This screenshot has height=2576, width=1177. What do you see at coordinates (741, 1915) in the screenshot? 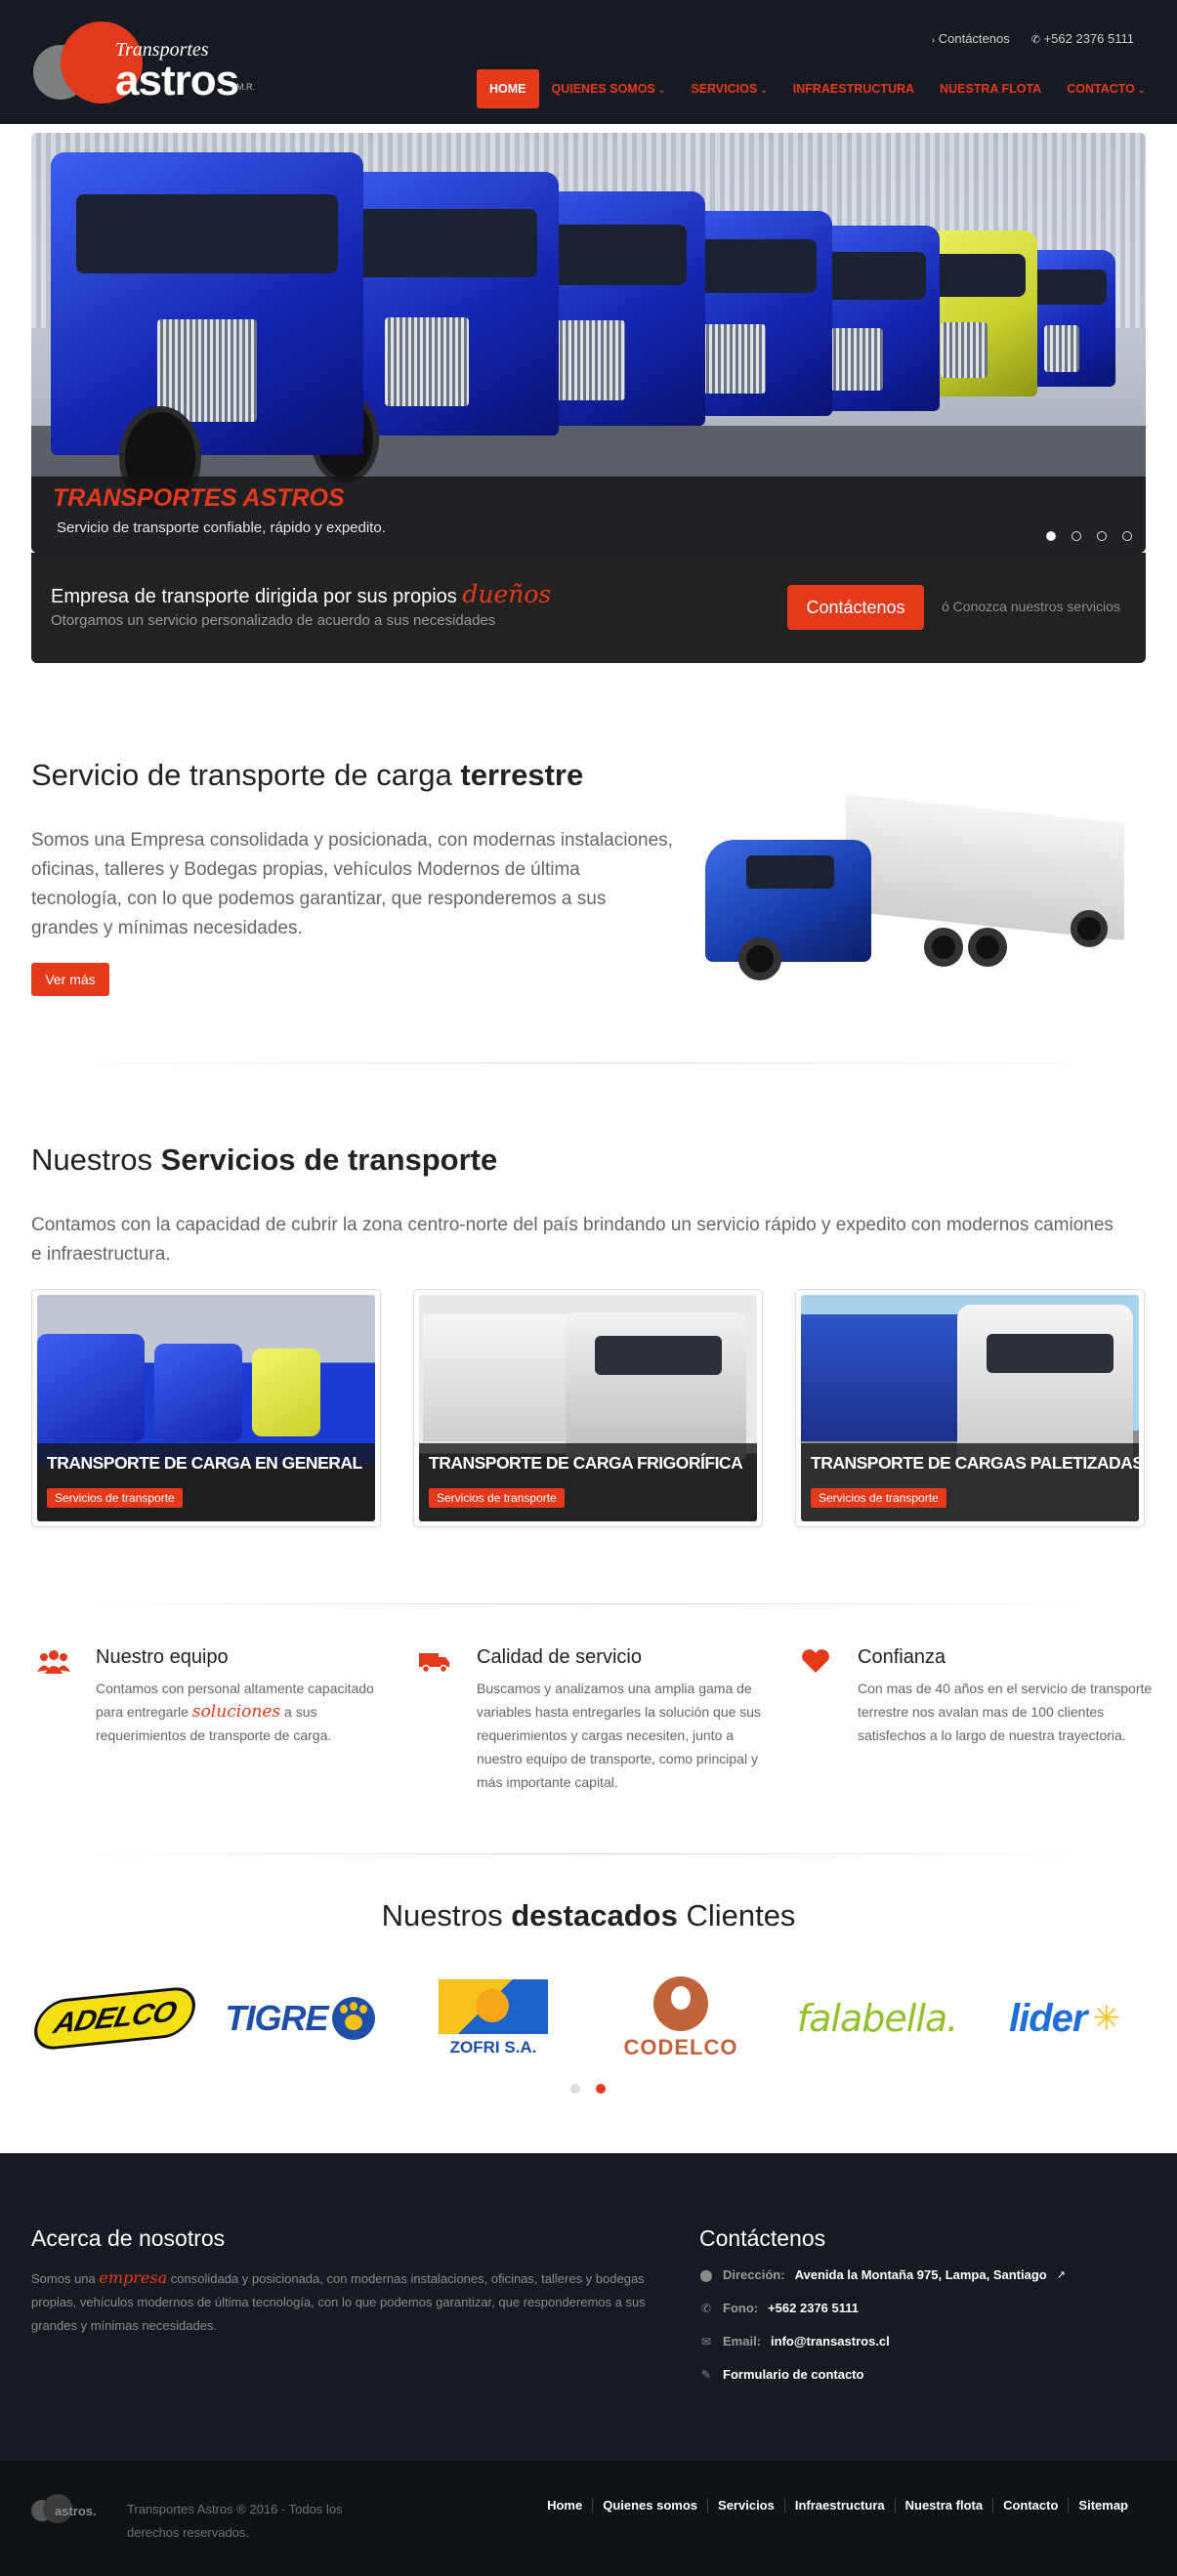
I see `clients-title-b: Clientes` at bounding box center [741, 1915].